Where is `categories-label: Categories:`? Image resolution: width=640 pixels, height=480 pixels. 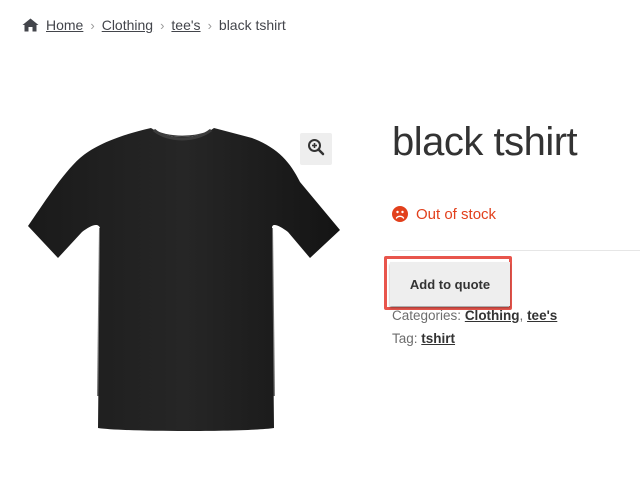 categories-label: Categories: is located at coordinates (427, 315).